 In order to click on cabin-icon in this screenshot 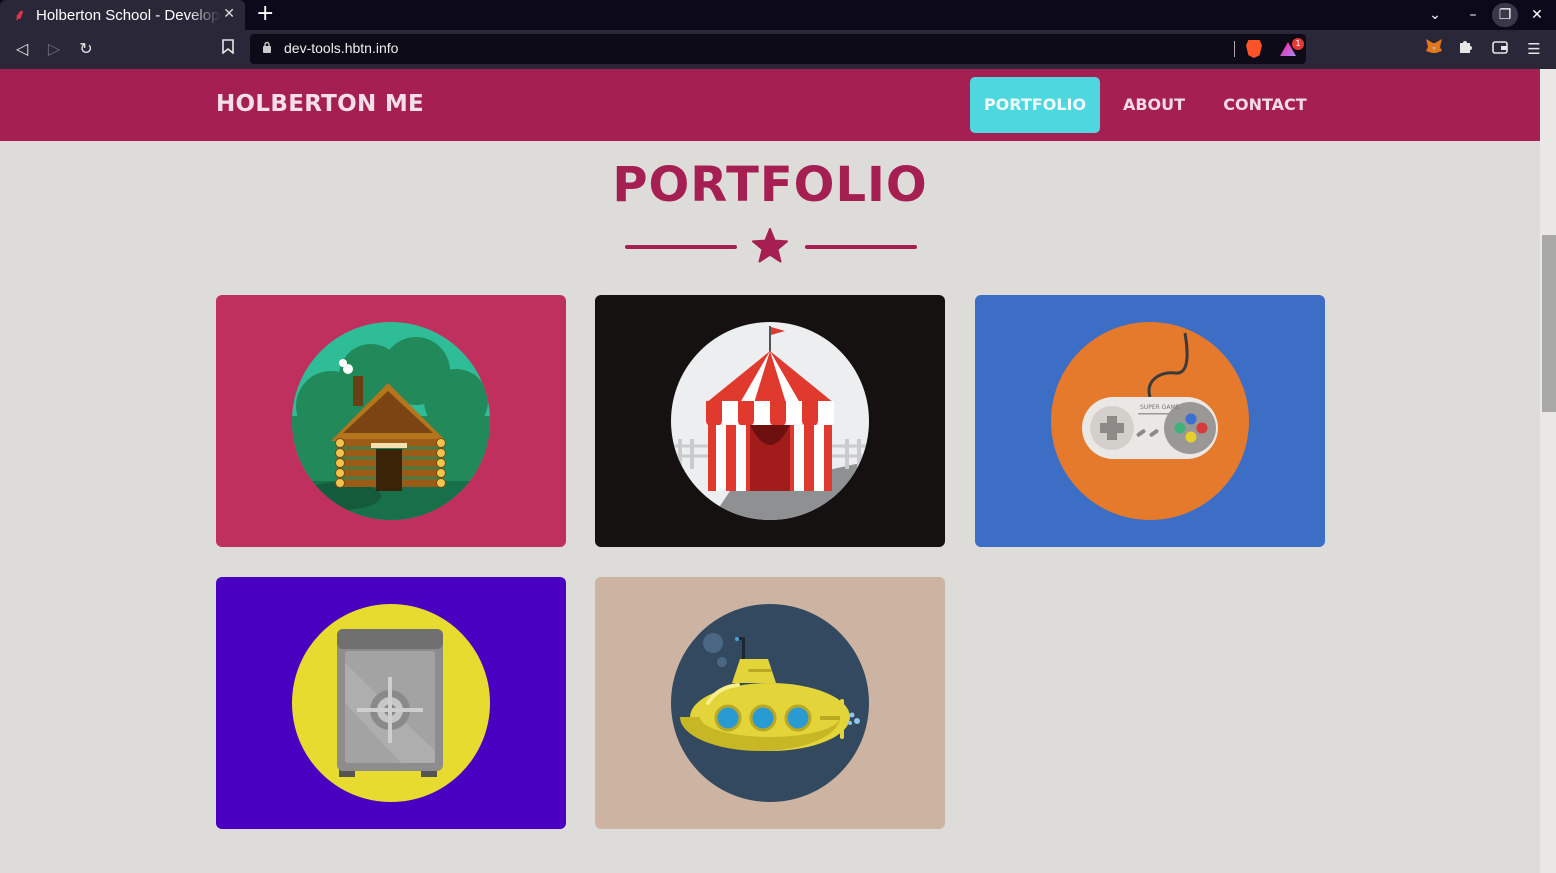, I will do `click(391, 421)`.